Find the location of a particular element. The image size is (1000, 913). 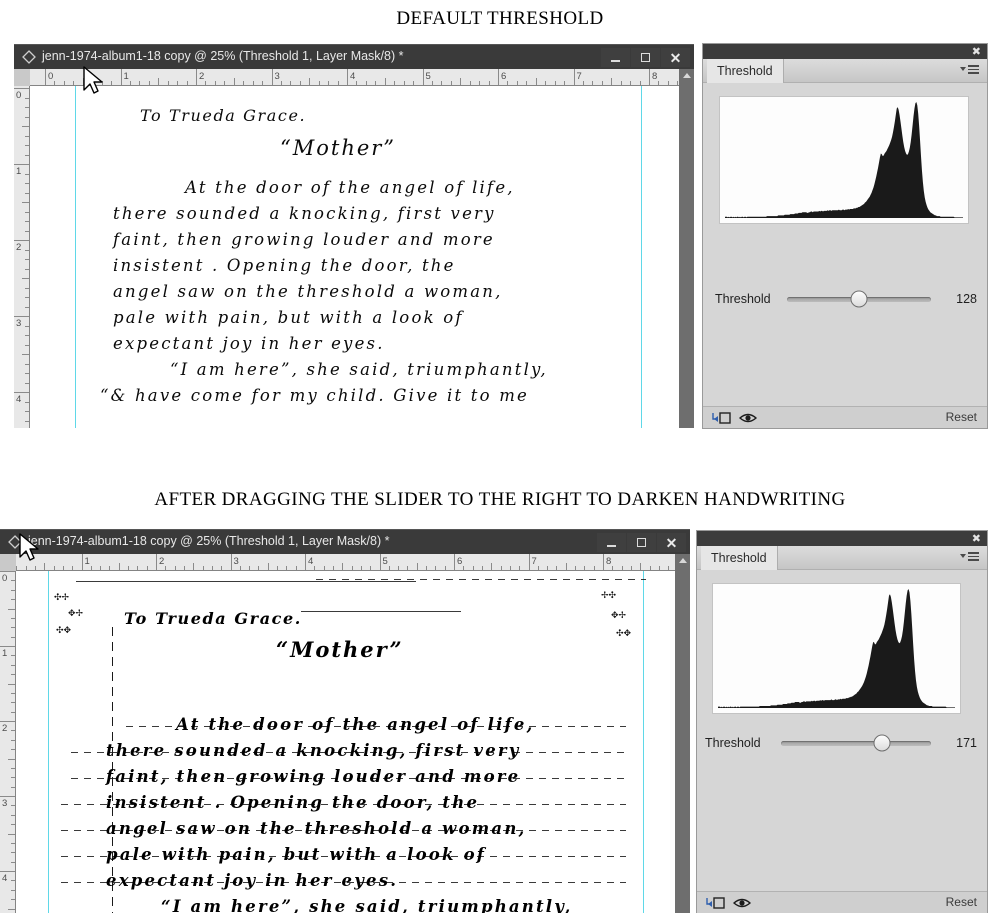

ruler-label: 8 is located at coordinates (655, 76).